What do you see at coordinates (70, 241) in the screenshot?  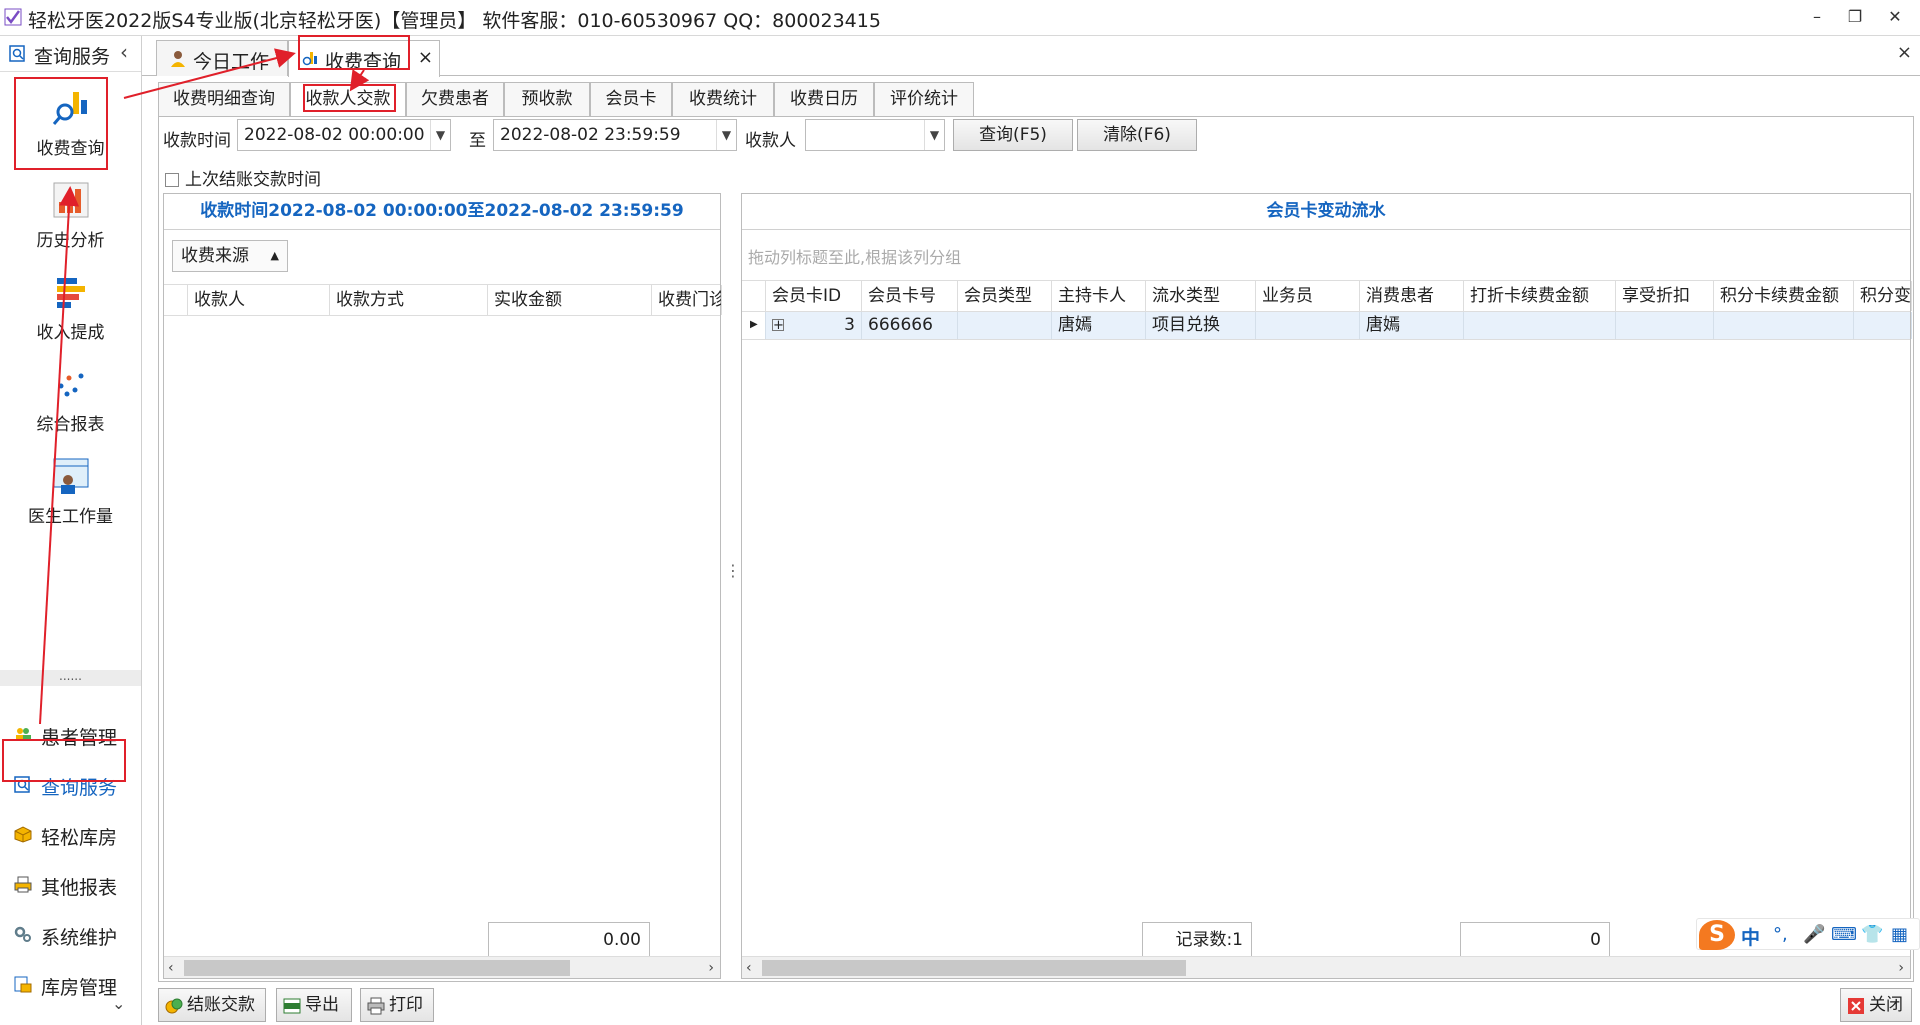 I see `sidebar-item-label: 历史分析` at bounding box center [70, 241].